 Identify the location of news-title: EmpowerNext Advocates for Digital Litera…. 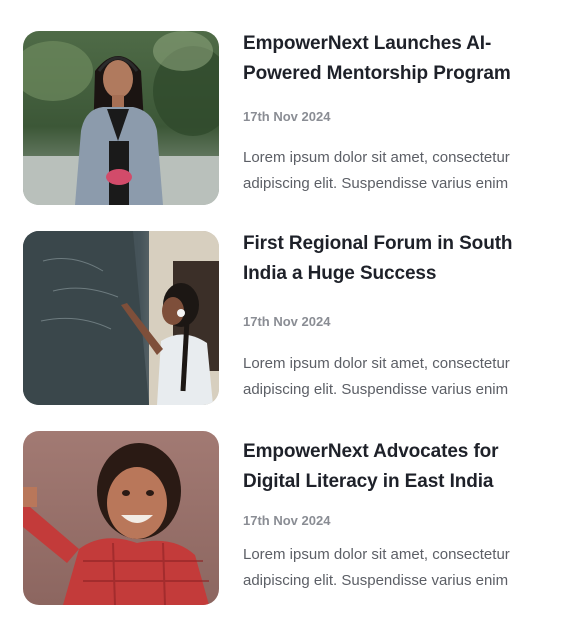
(393, 467).